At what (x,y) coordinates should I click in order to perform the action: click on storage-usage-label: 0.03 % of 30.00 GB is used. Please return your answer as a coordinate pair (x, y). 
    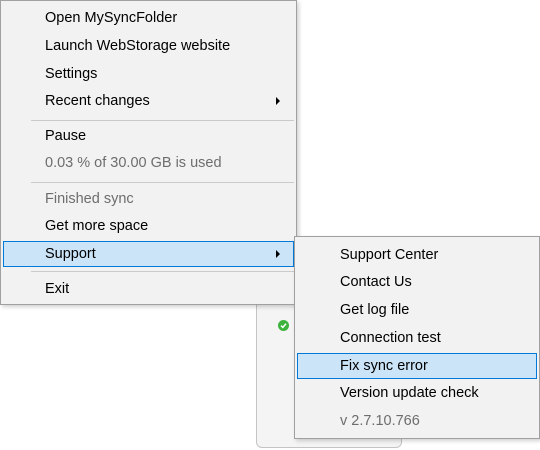
    Looking at the image, I should click on (133, 163).